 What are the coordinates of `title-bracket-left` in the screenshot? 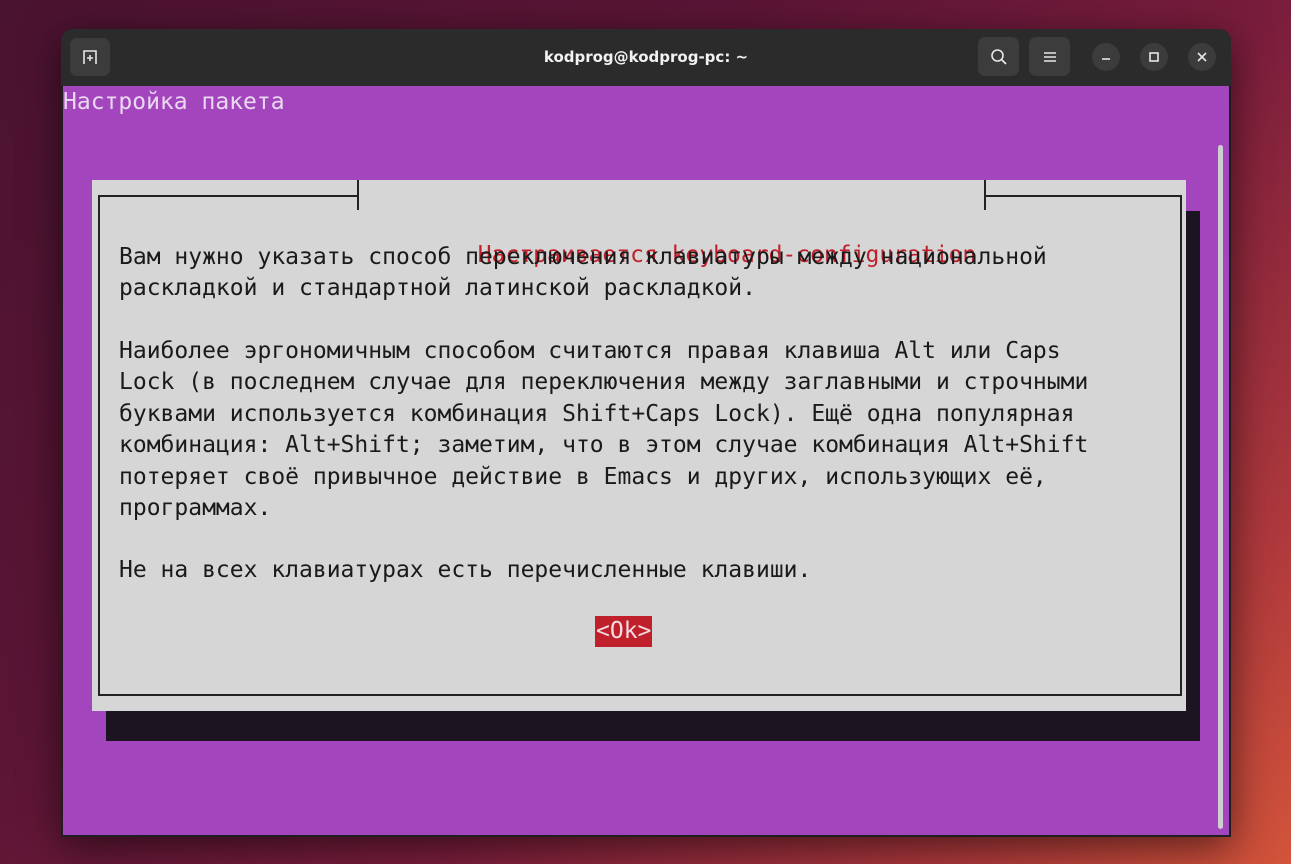 It's located at (358, 195).